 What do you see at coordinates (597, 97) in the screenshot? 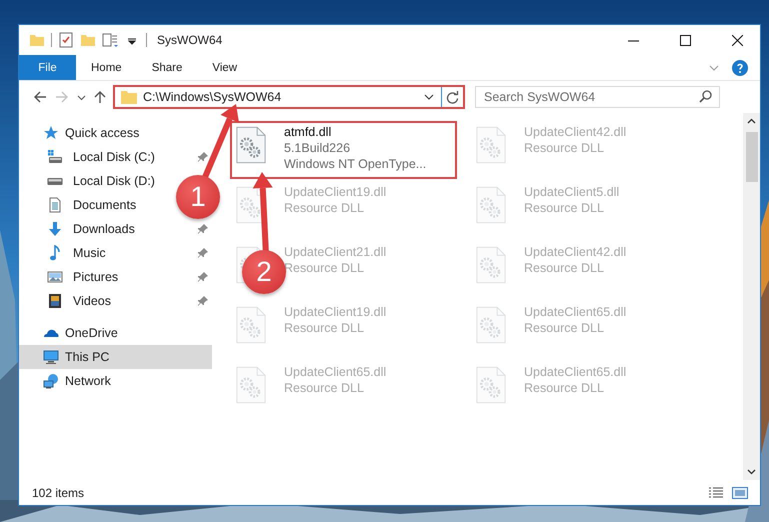
I see `search-field: Search SysWOW64` at bounding box center [597, 97].